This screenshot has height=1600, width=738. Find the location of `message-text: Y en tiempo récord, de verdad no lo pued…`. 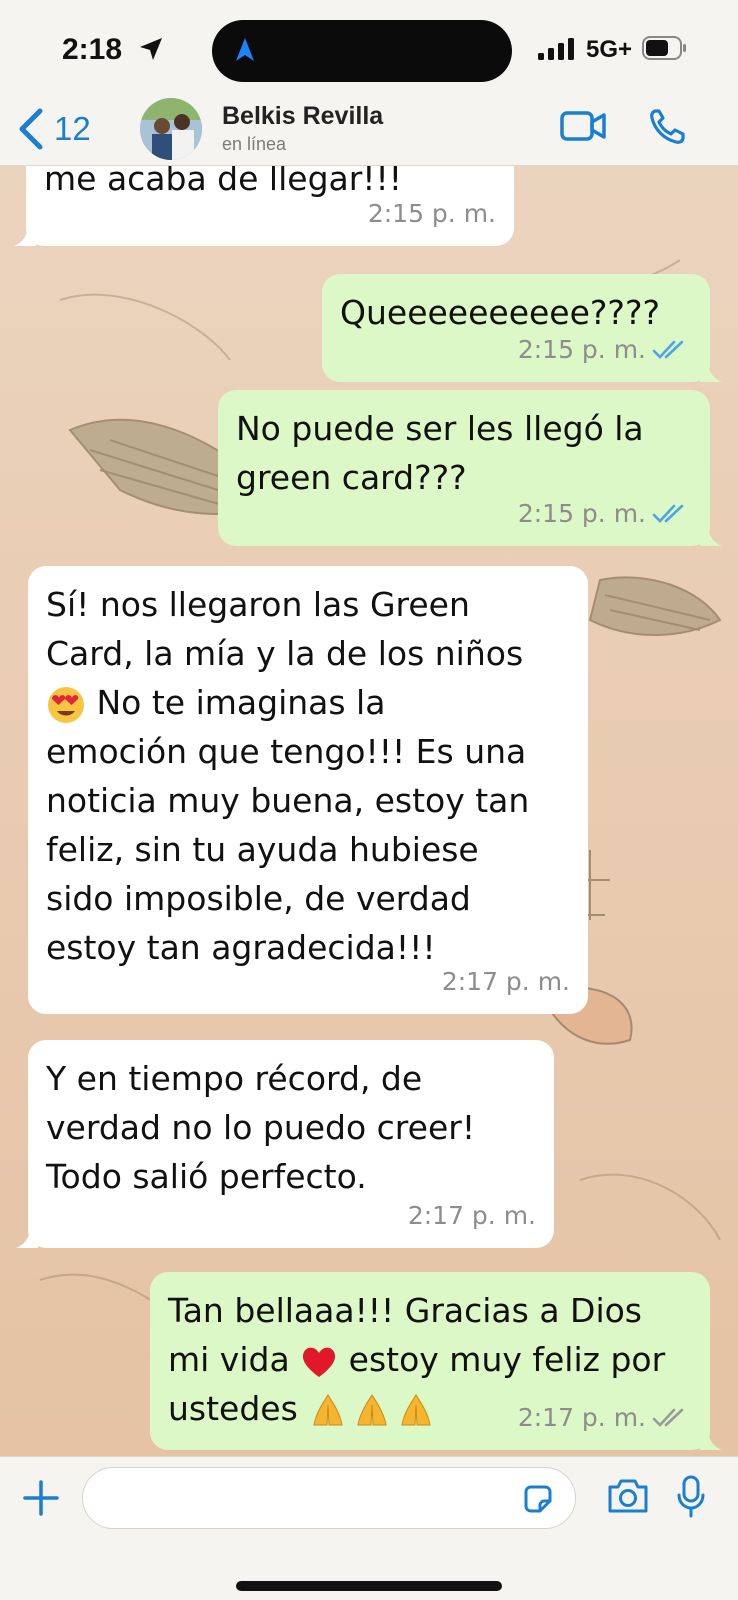

message-text: Y en tiempo récord, de verdad no lo pued… is located at coordinates (261, 1127).